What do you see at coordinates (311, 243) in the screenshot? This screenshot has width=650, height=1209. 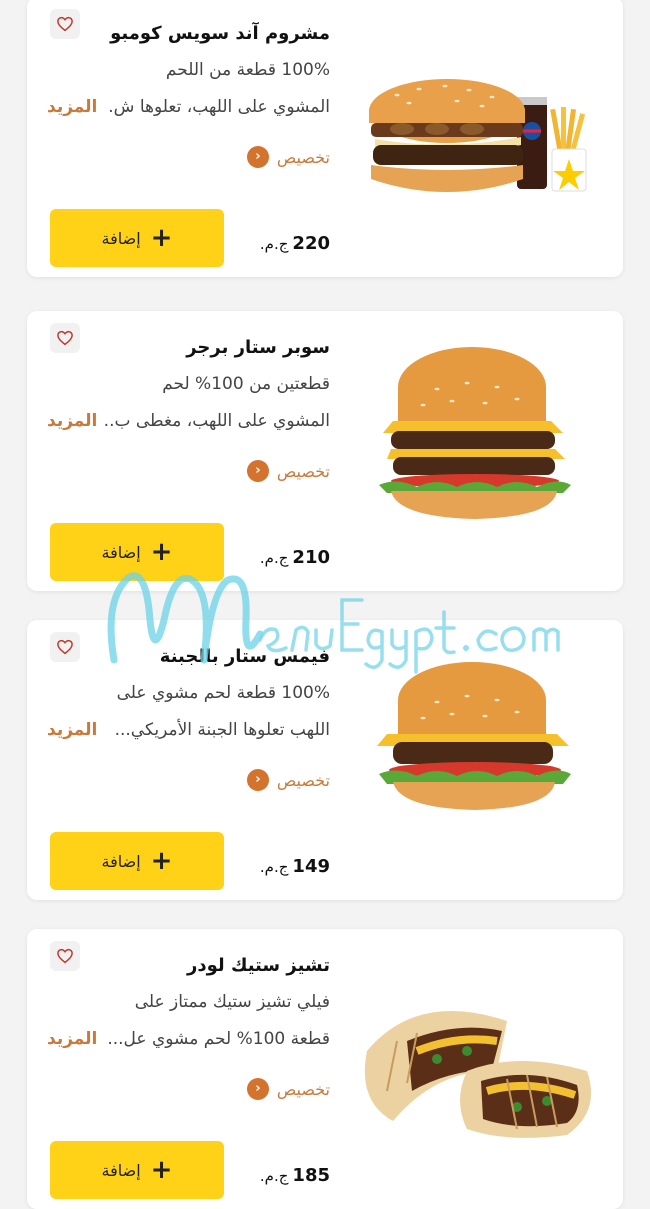 I see `price-value: 220` at bounding box center [311, 243].